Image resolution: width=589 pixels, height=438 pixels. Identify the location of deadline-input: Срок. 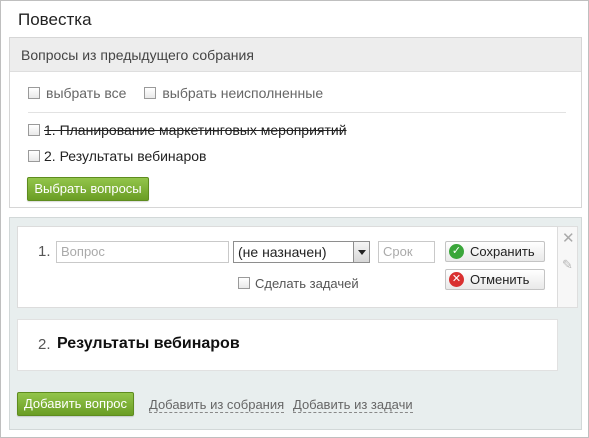
(406, 252).